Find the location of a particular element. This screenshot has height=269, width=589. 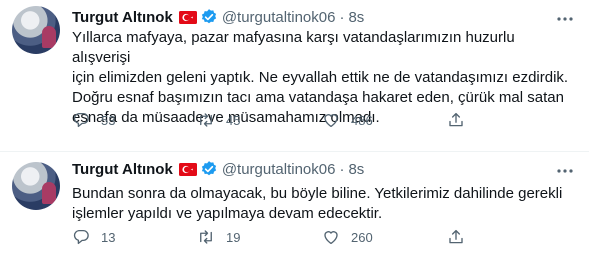

retweet-count: 45 is located at coordinates (233, 120).